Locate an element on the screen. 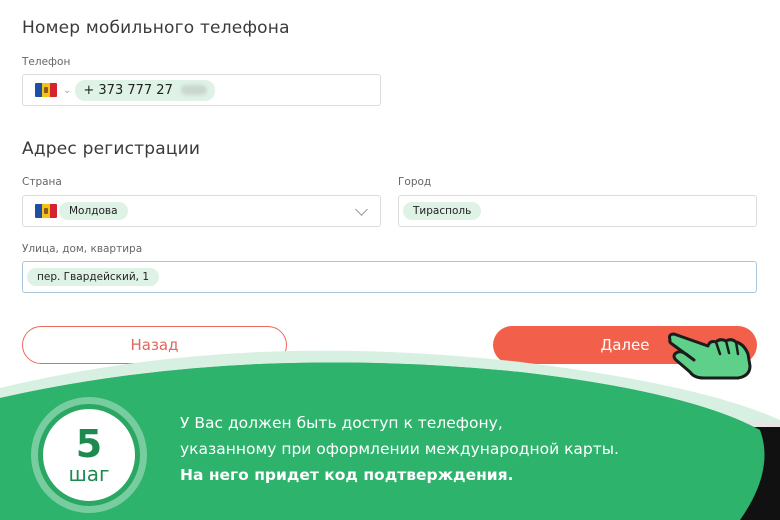 Image resolution: width=780 pixels, height=520 pixels. step-number: 5 is located at coordinates (89, 444).